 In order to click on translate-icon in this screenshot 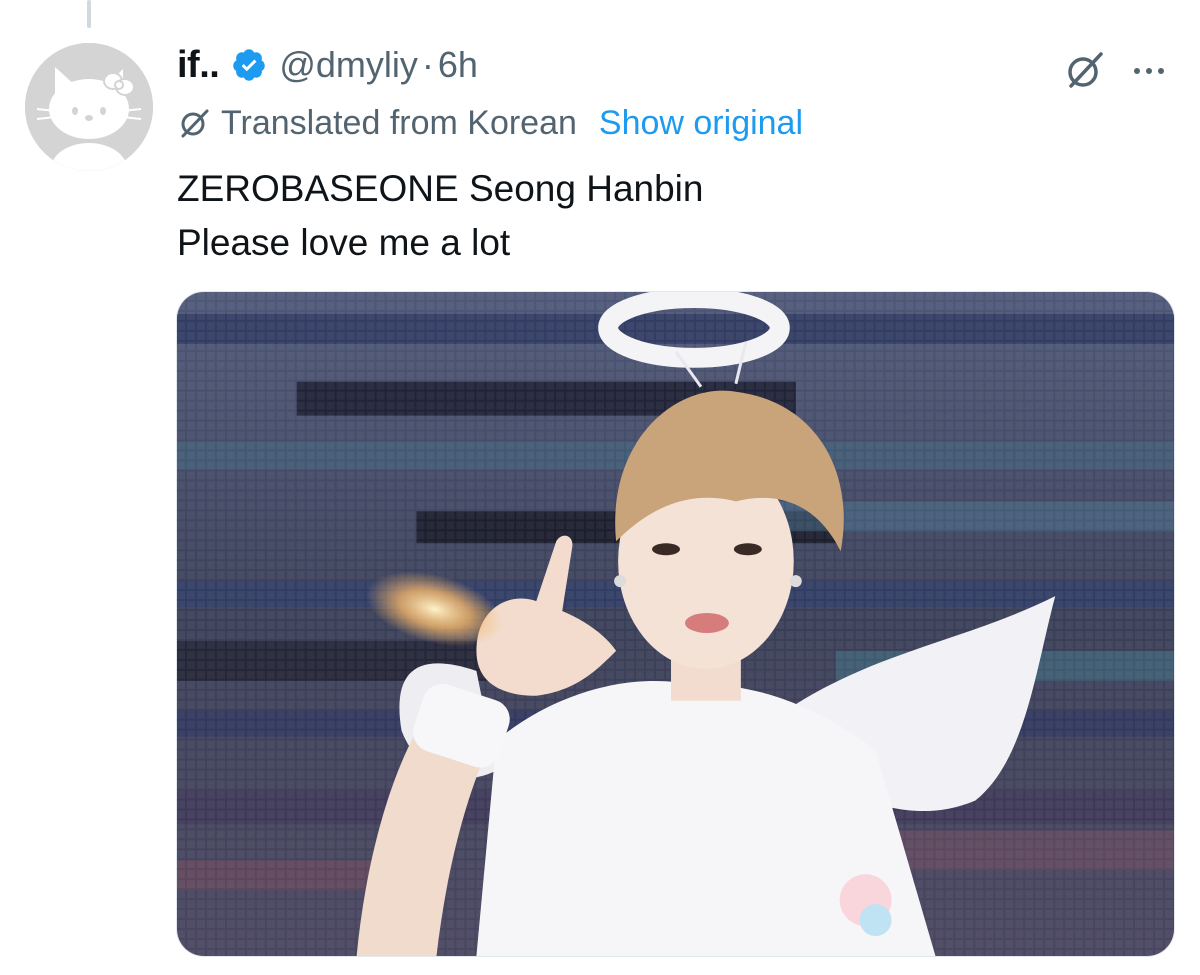, I will do `click(194, 123)`.